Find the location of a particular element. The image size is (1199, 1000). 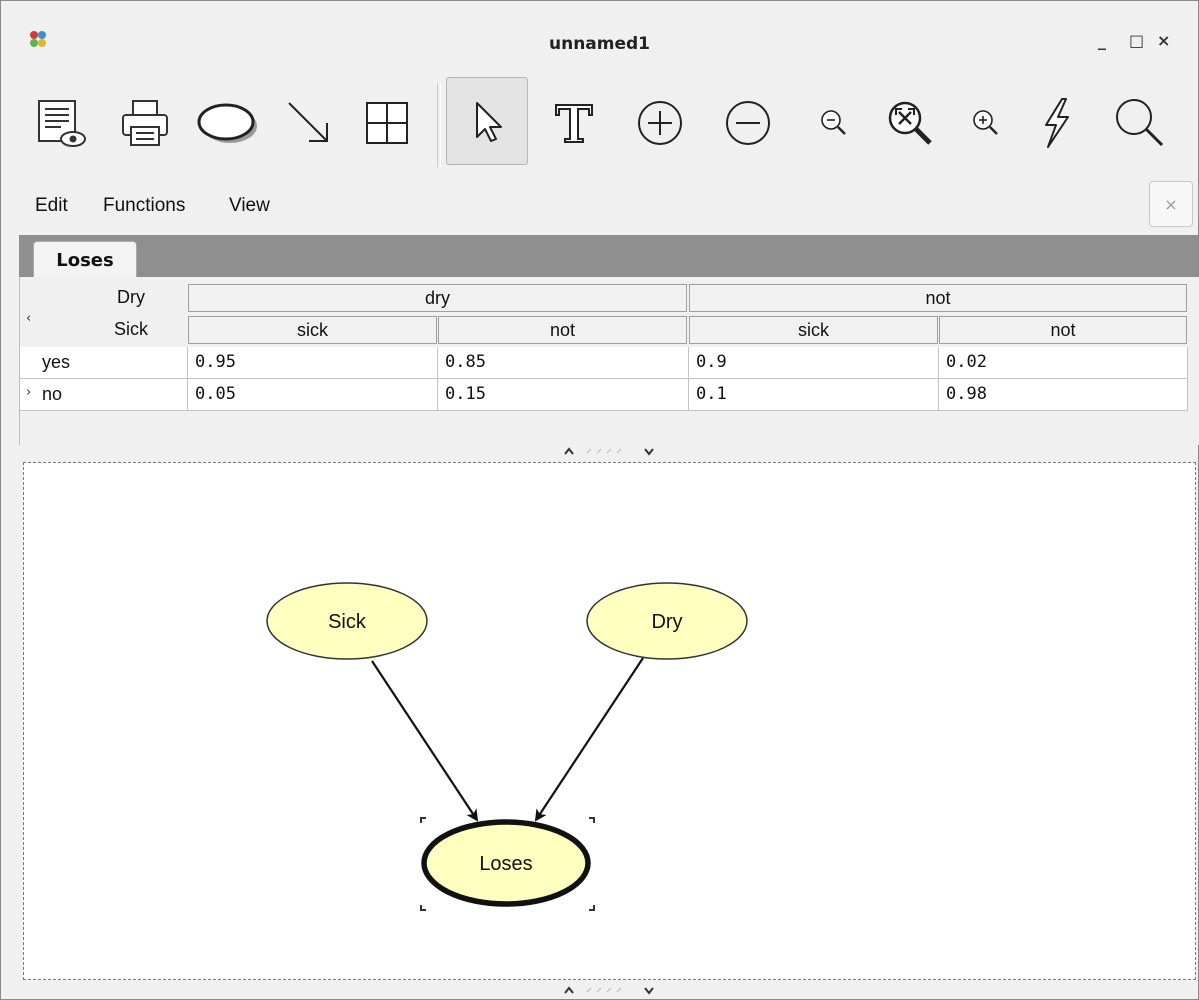

arrow-link-icon is located at coordinates (308, 122).